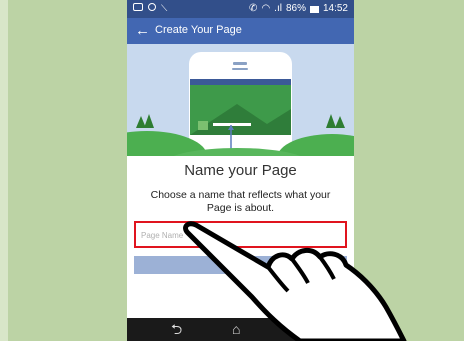  Describe the element at coordinates (299, 329) in the screenshot. I see `nav-recents-icon: ❐` at that location.